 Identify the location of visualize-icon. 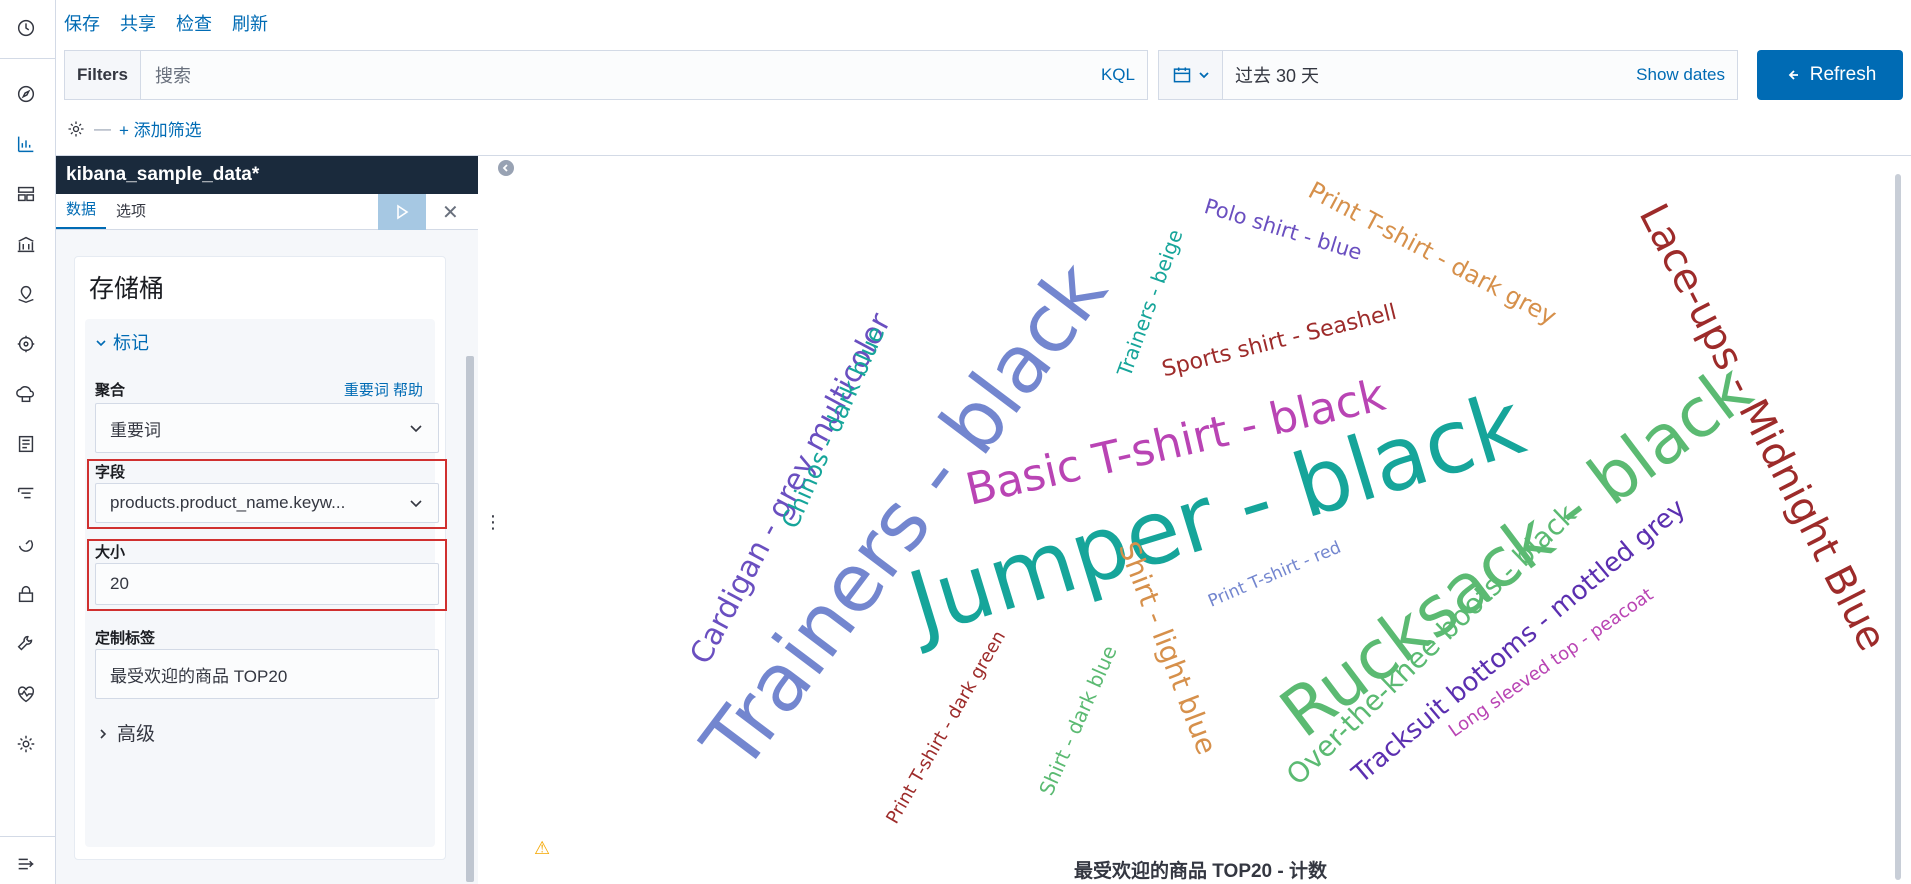
(26, 144).